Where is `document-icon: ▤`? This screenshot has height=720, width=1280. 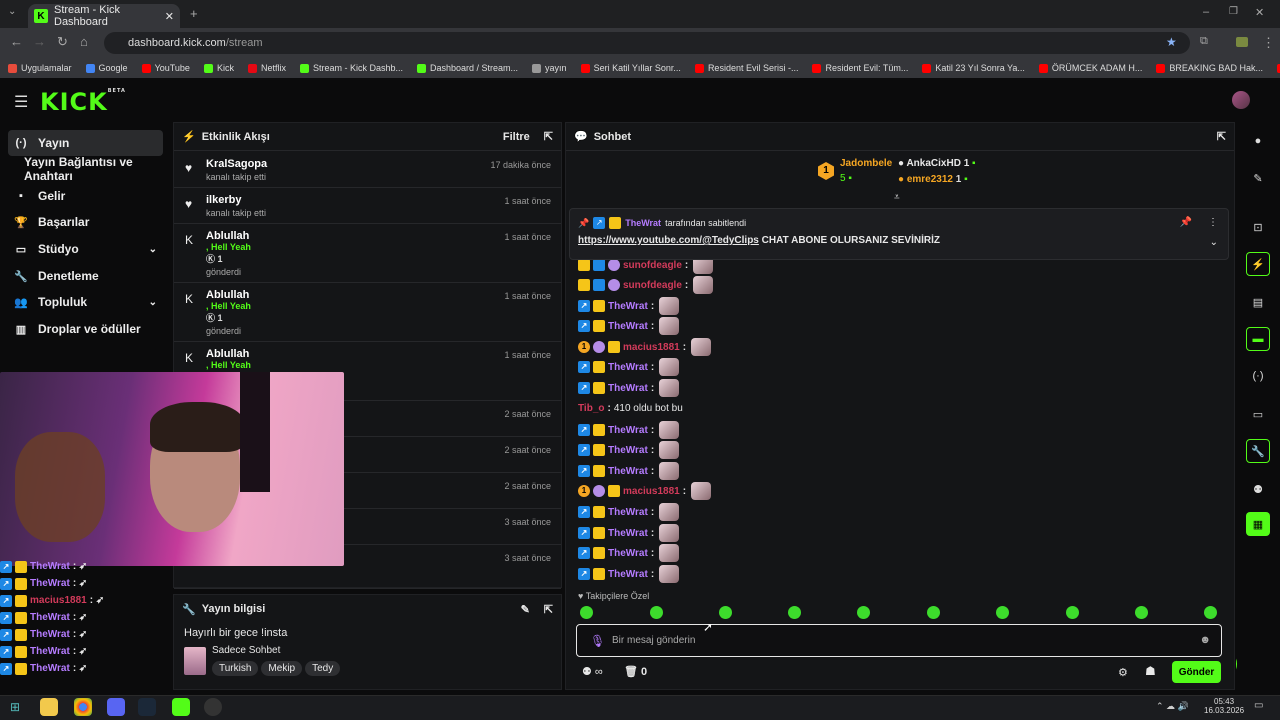 document-icon: ▤ is located at coordinates (1258, 302).